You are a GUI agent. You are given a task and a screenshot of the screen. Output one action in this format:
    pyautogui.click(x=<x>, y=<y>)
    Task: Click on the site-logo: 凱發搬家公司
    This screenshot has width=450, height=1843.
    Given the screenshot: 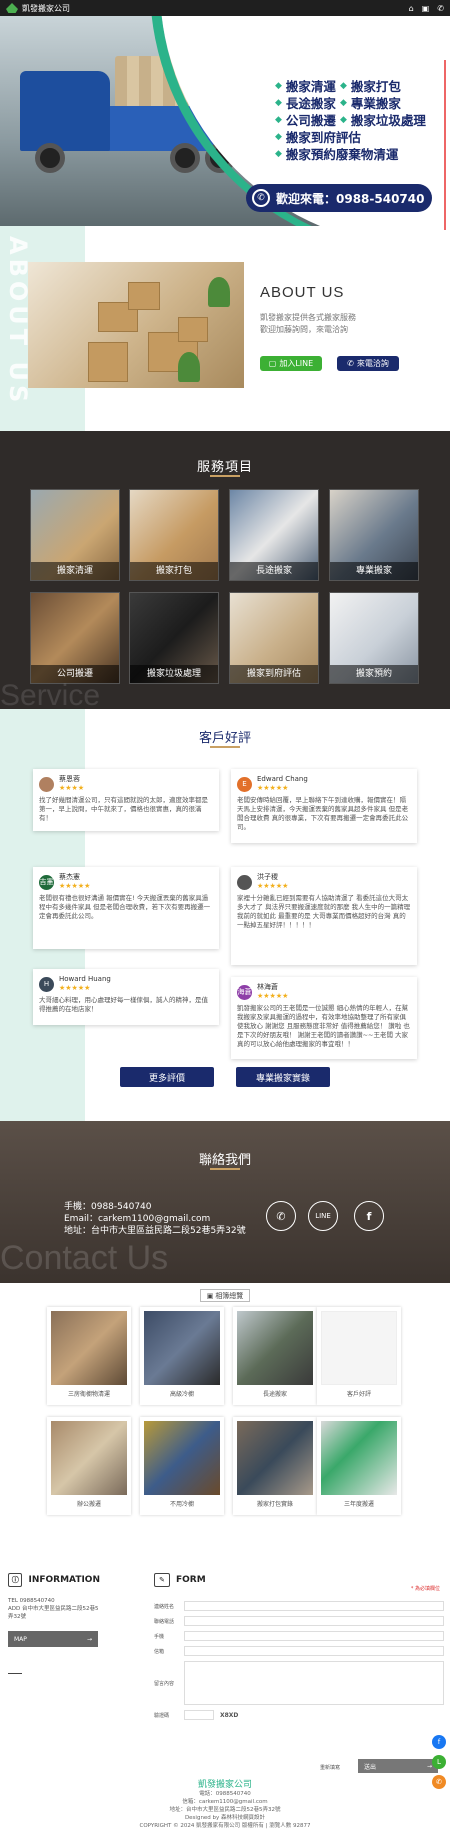 What is the action you would take?
    pyautogui.click(x=38, y=8)
    